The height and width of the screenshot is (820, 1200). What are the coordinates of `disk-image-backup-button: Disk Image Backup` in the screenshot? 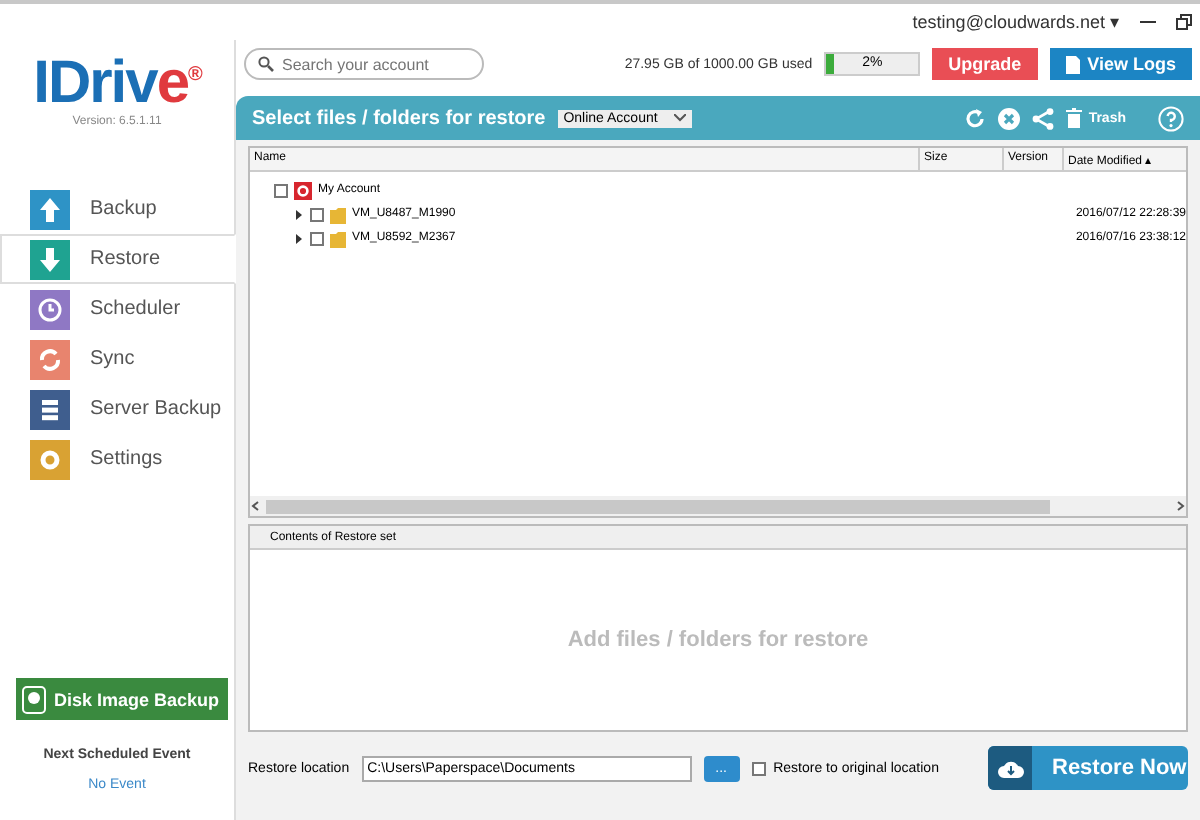 It's located at (122, 699).